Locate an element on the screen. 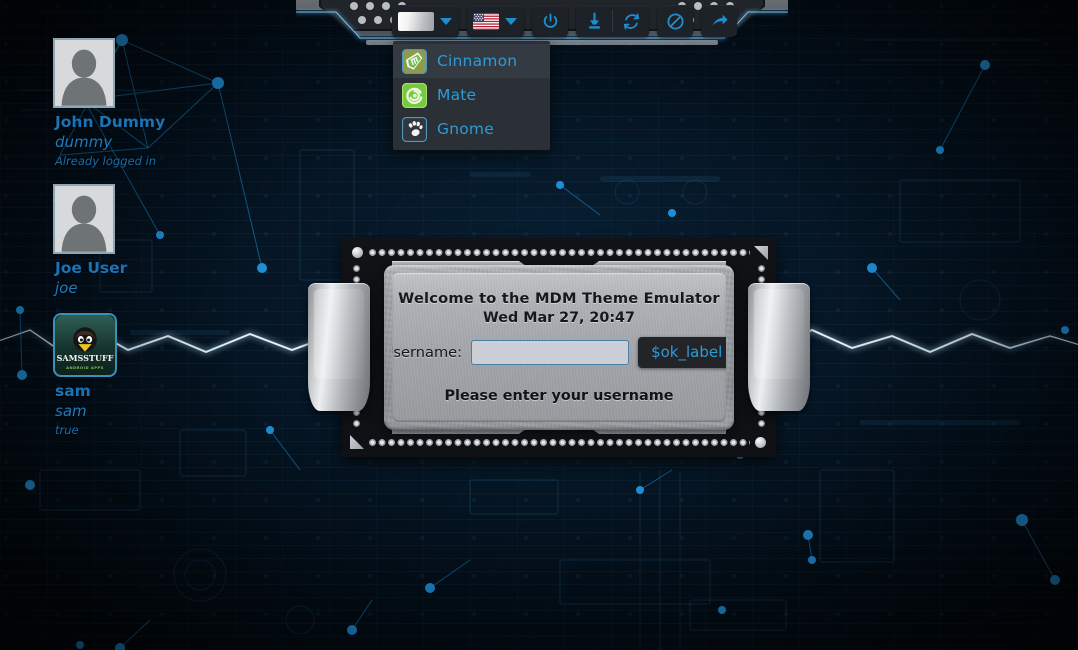  user-entry-sam: SAMSSTUFF ANDROID APPS sam sam true is located at coordinates (100, 375).